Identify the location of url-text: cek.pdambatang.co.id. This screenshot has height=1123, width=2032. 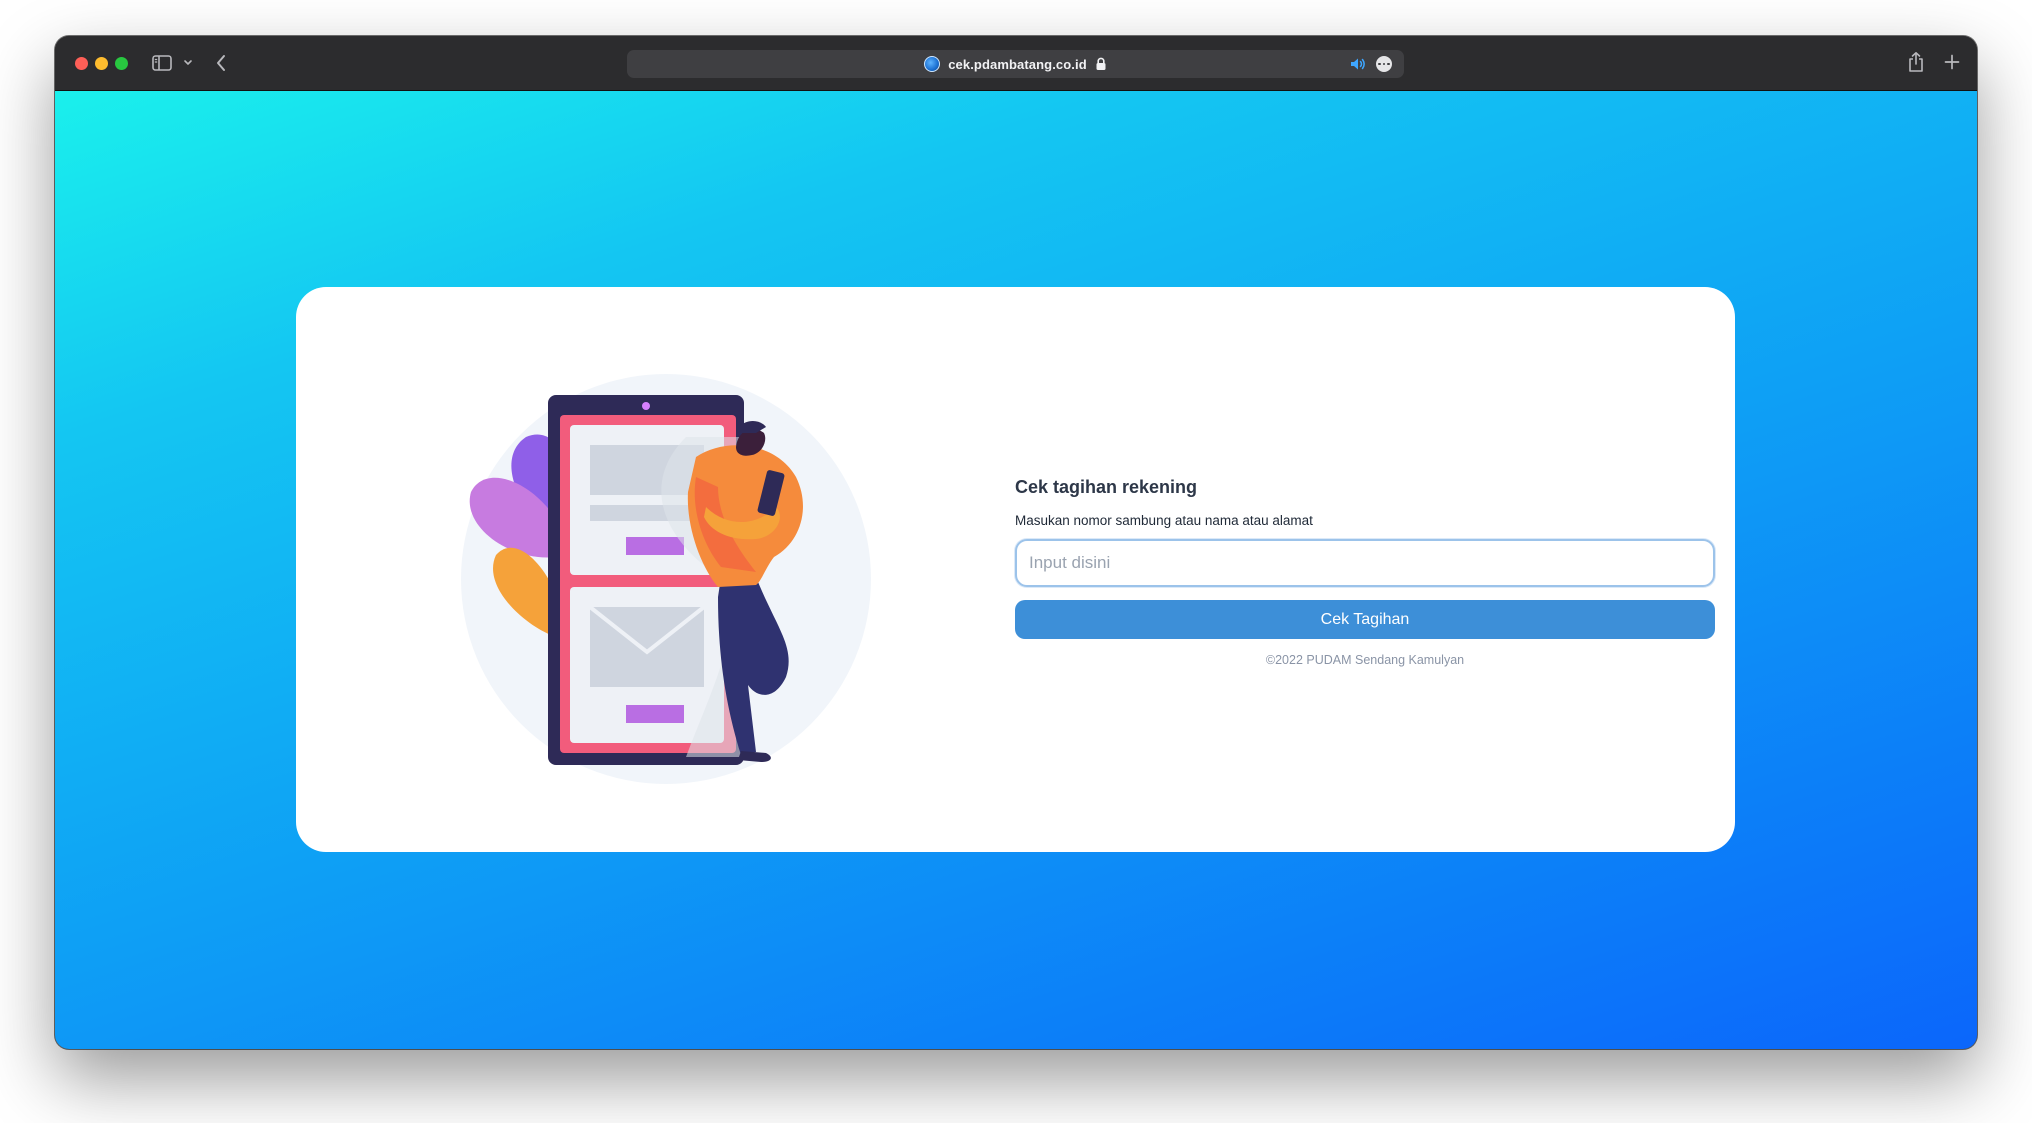
(1017, 64).